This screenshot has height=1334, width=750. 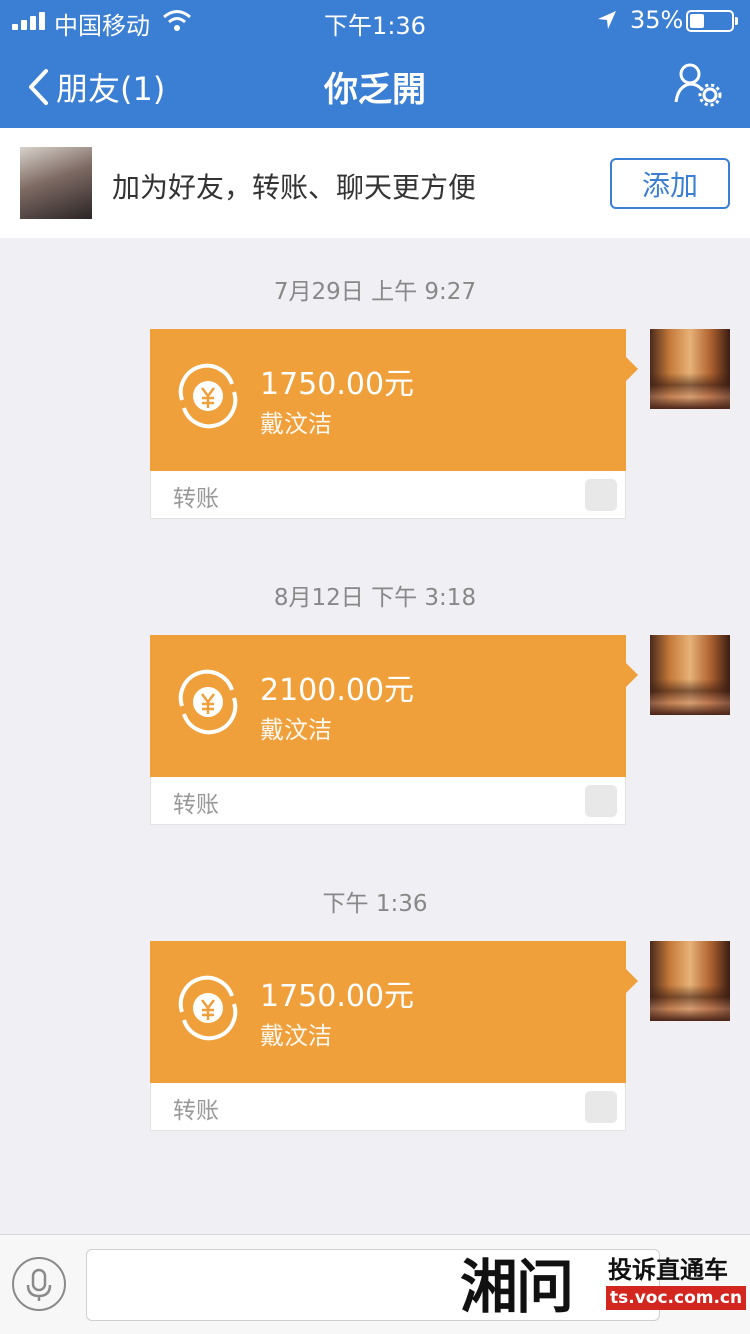 What do you see at coordinates (607, 20) in the screenshot?
I see `location-arrow-icon` at bounding box center [607, 20].